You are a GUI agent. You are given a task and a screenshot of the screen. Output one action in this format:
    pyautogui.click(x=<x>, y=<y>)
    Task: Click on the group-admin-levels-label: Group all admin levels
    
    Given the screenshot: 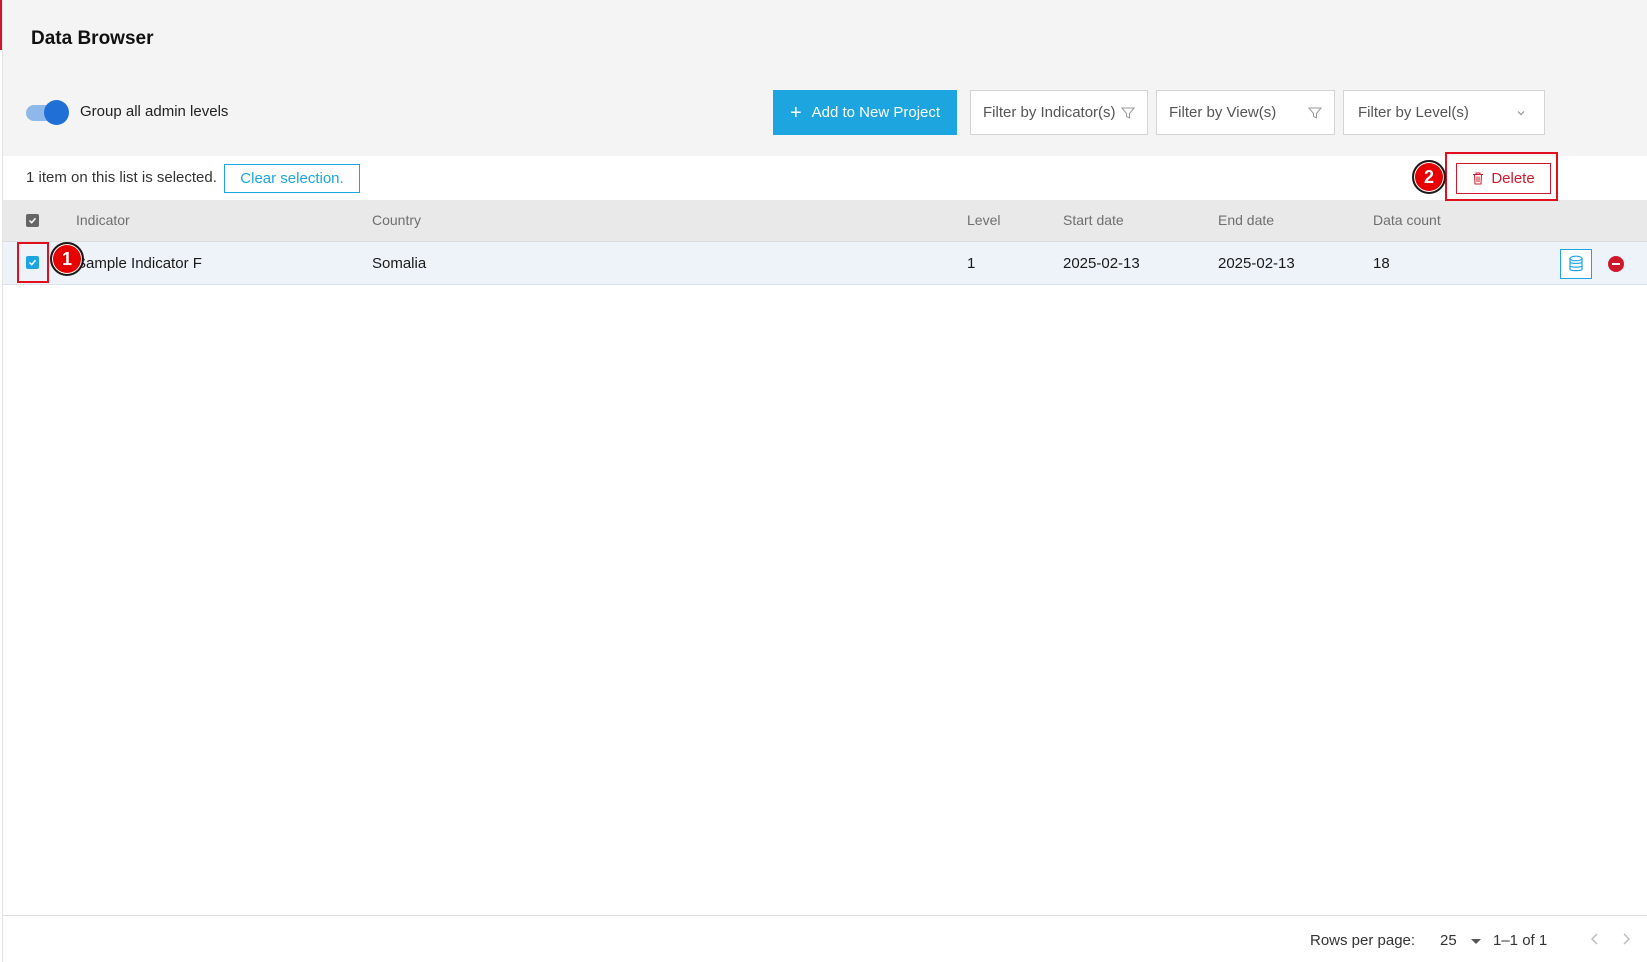 What is the action you would take?
    pyautogui.click(x=154, y=111)
    